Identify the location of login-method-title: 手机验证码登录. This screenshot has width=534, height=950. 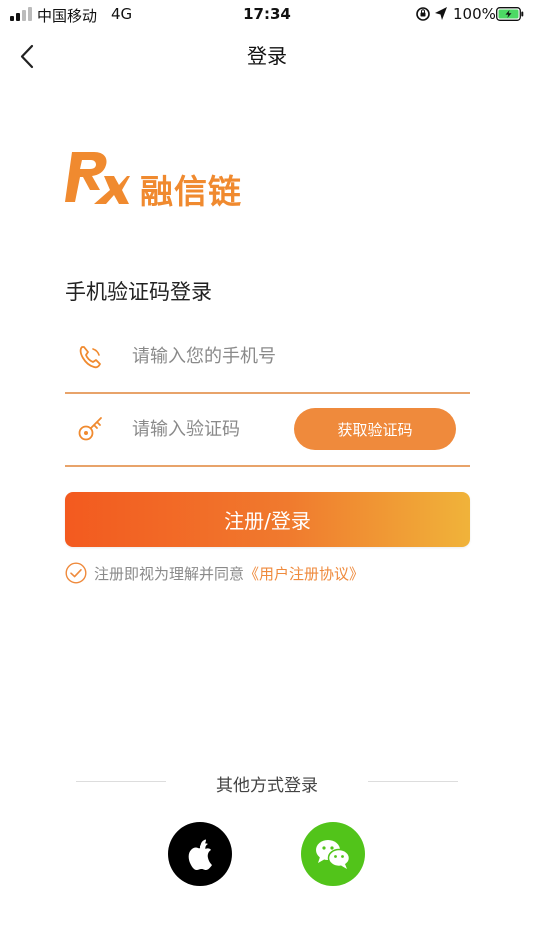
(138, 292).